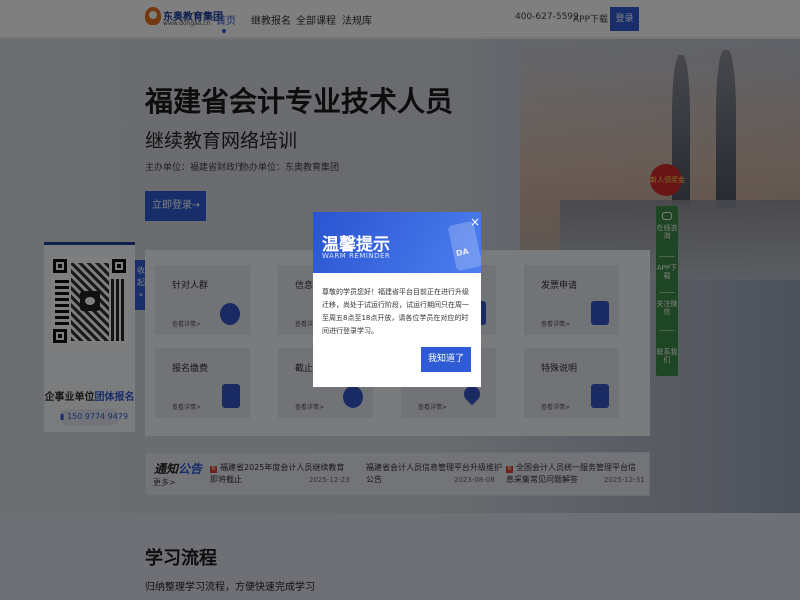 This screenshot has width=800, height=600. Describe the element at coordinates (446, 359) in the screenshot. I see `dialog-confirm-button: 我知道了` at that location.